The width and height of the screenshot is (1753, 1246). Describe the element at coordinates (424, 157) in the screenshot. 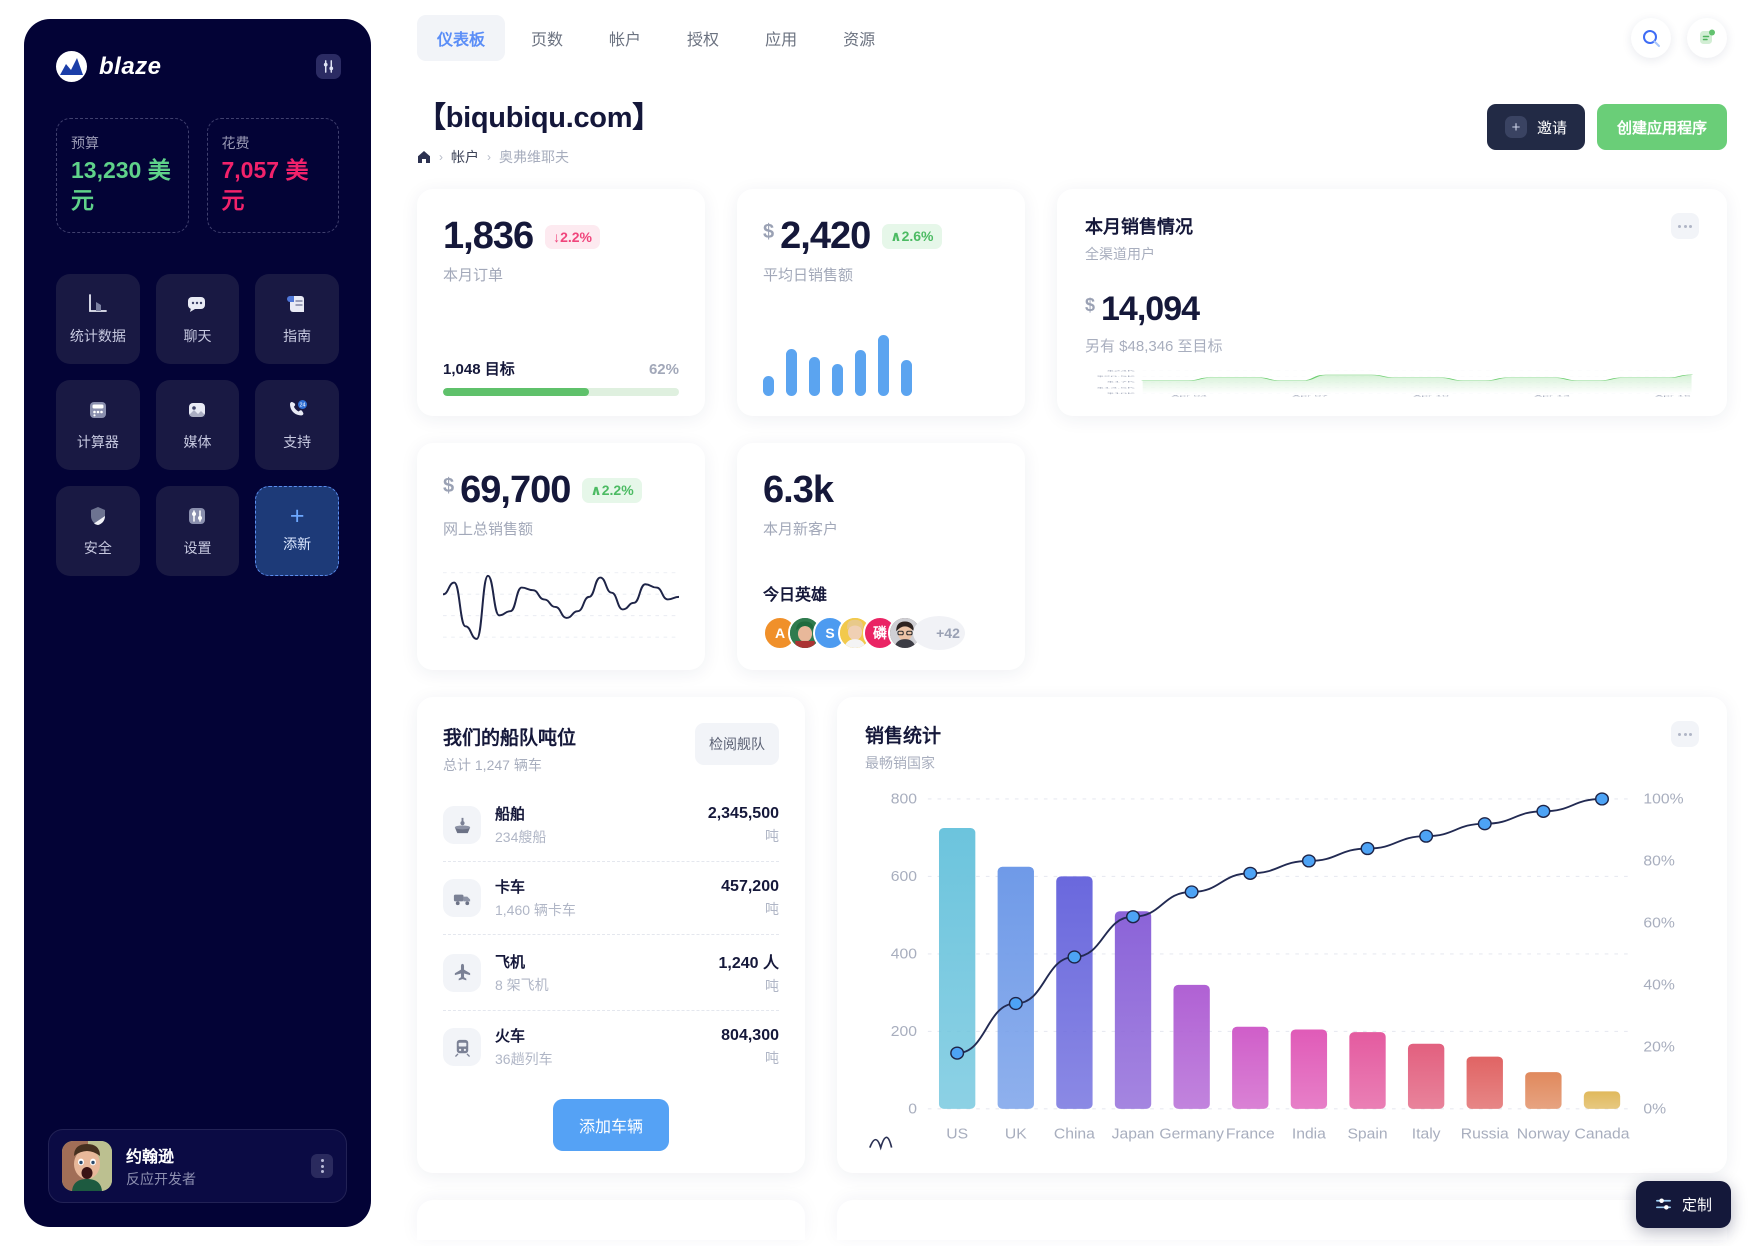

I see `home-icon` at that location.